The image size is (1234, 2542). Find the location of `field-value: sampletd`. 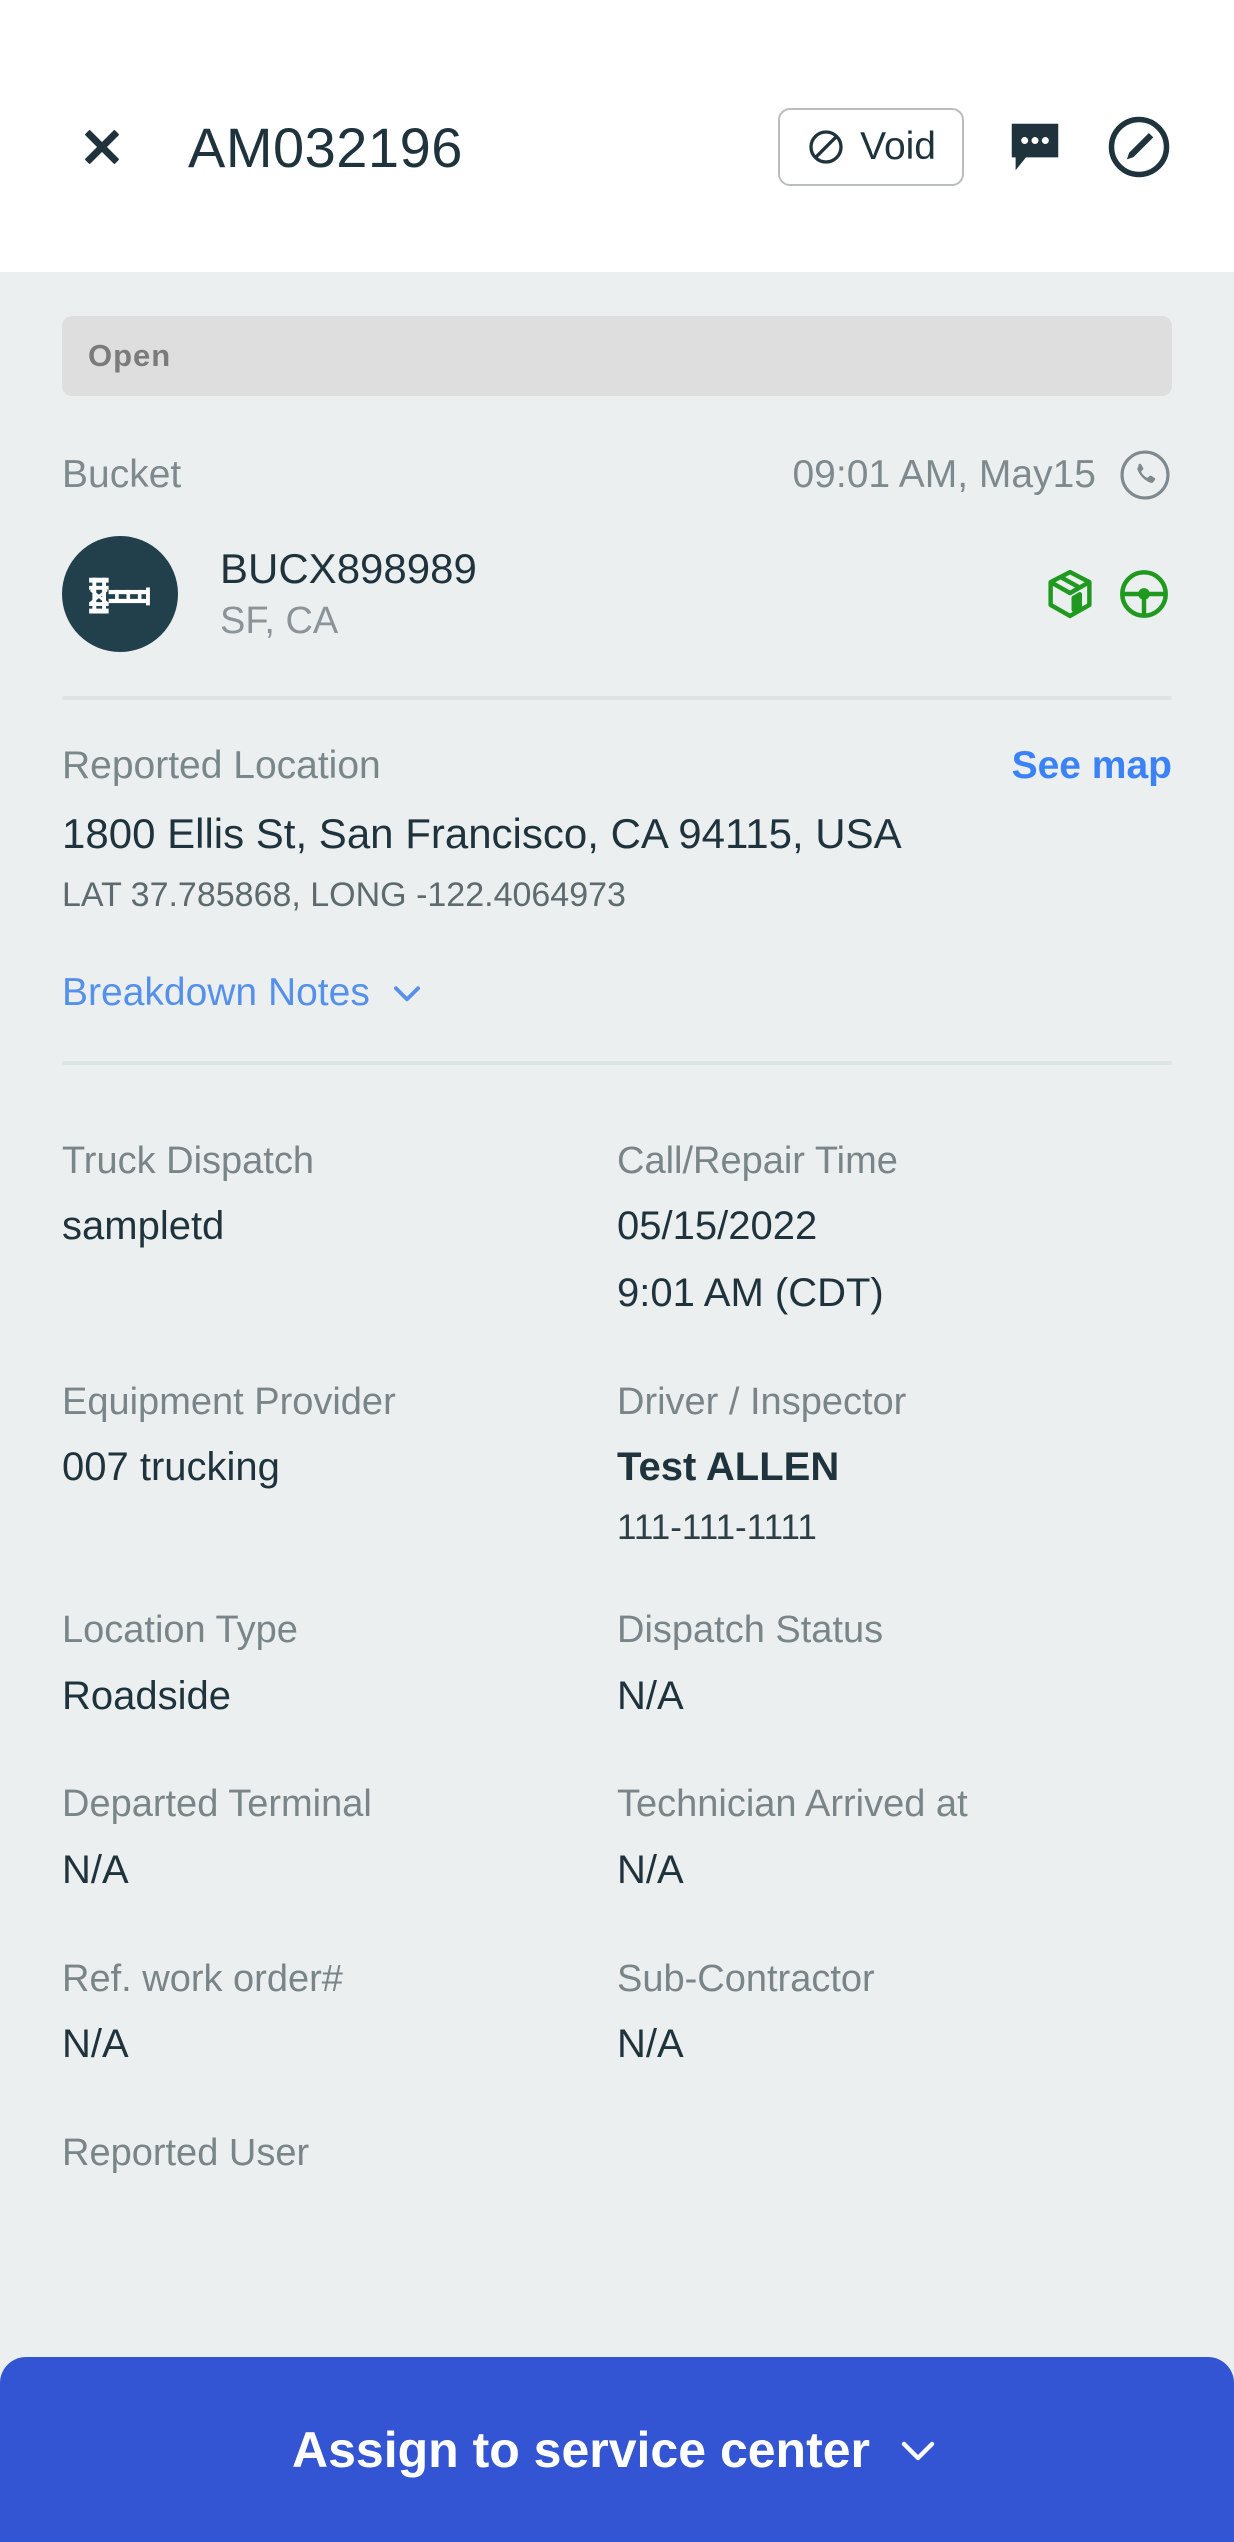

field-value: sampletd is located at coordinates (143, 1226).